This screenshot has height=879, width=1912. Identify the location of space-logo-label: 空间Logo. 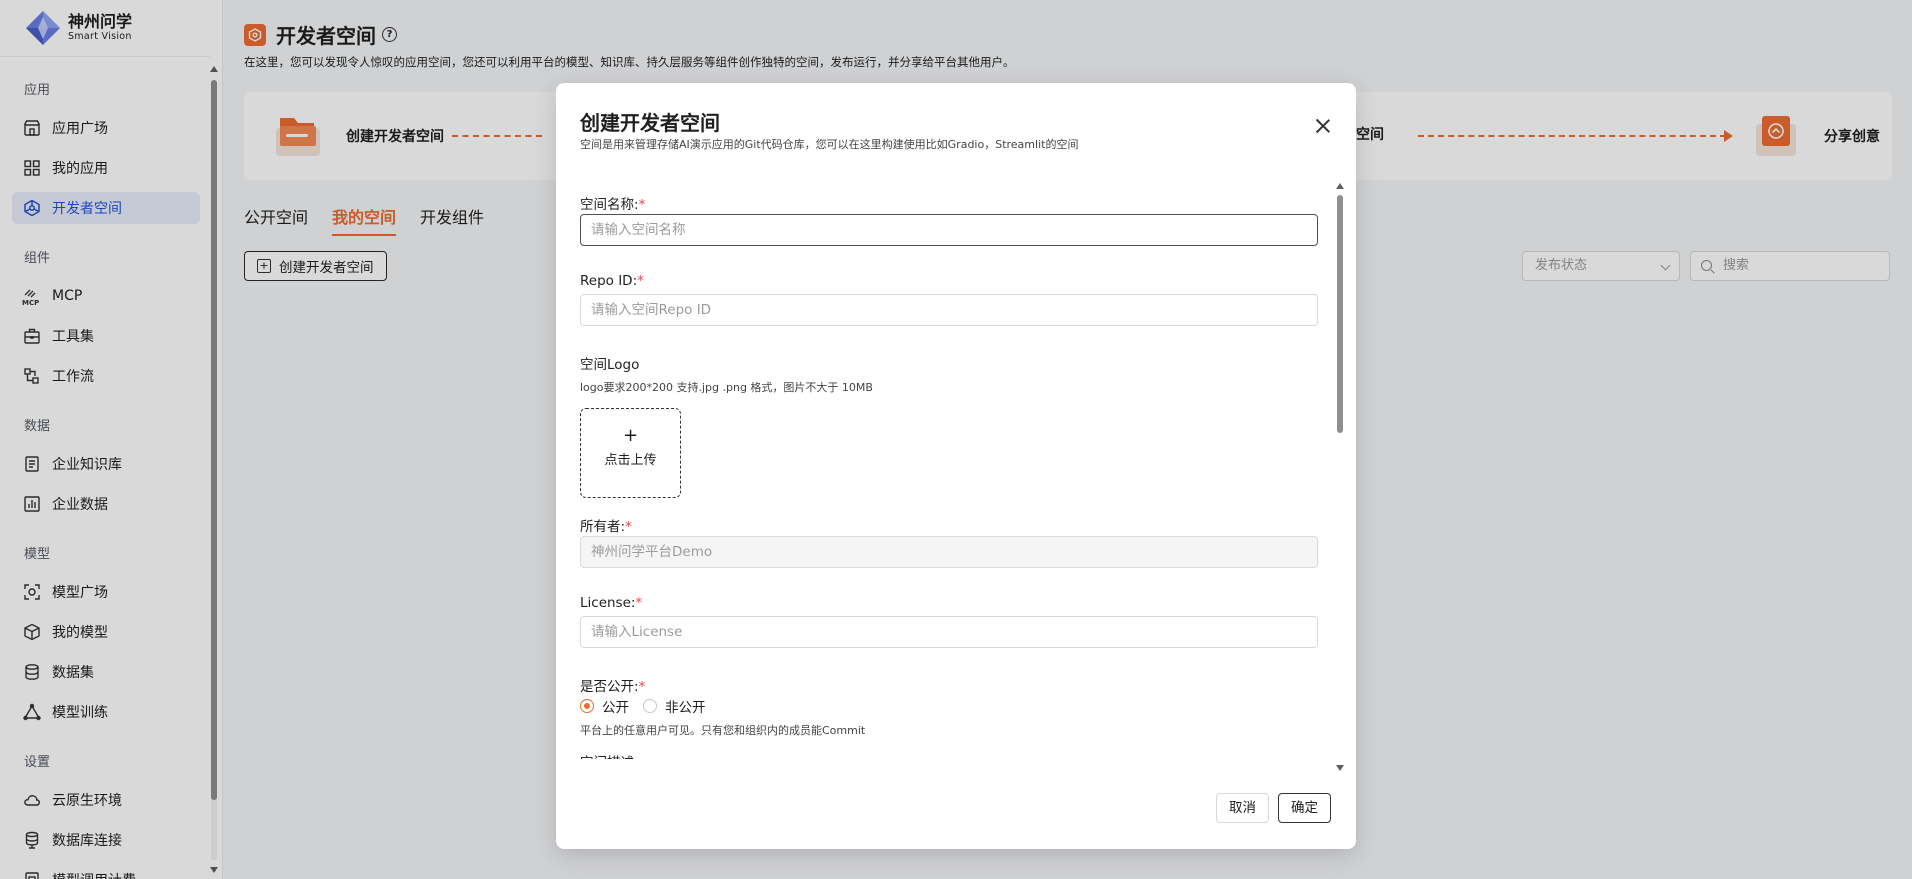
(610, 365).